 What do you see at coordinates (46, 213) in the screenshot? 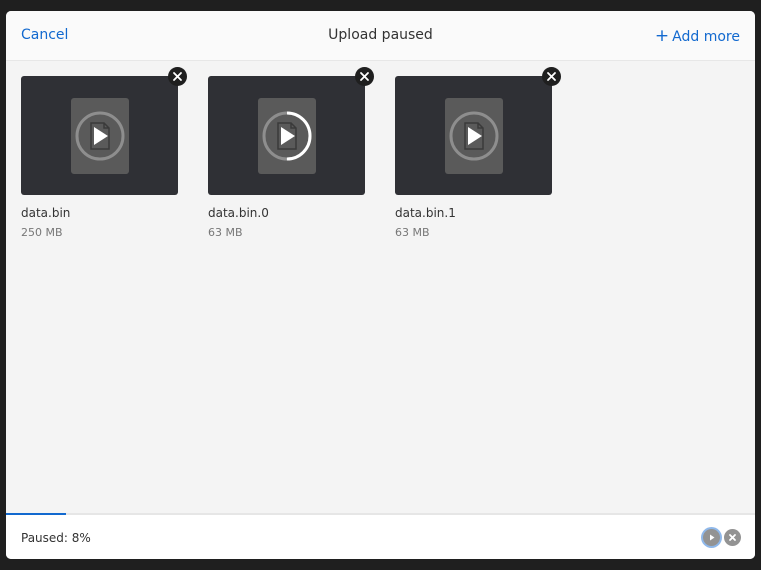
I see `file-name: data.bin` at bounding box center [46, 213].